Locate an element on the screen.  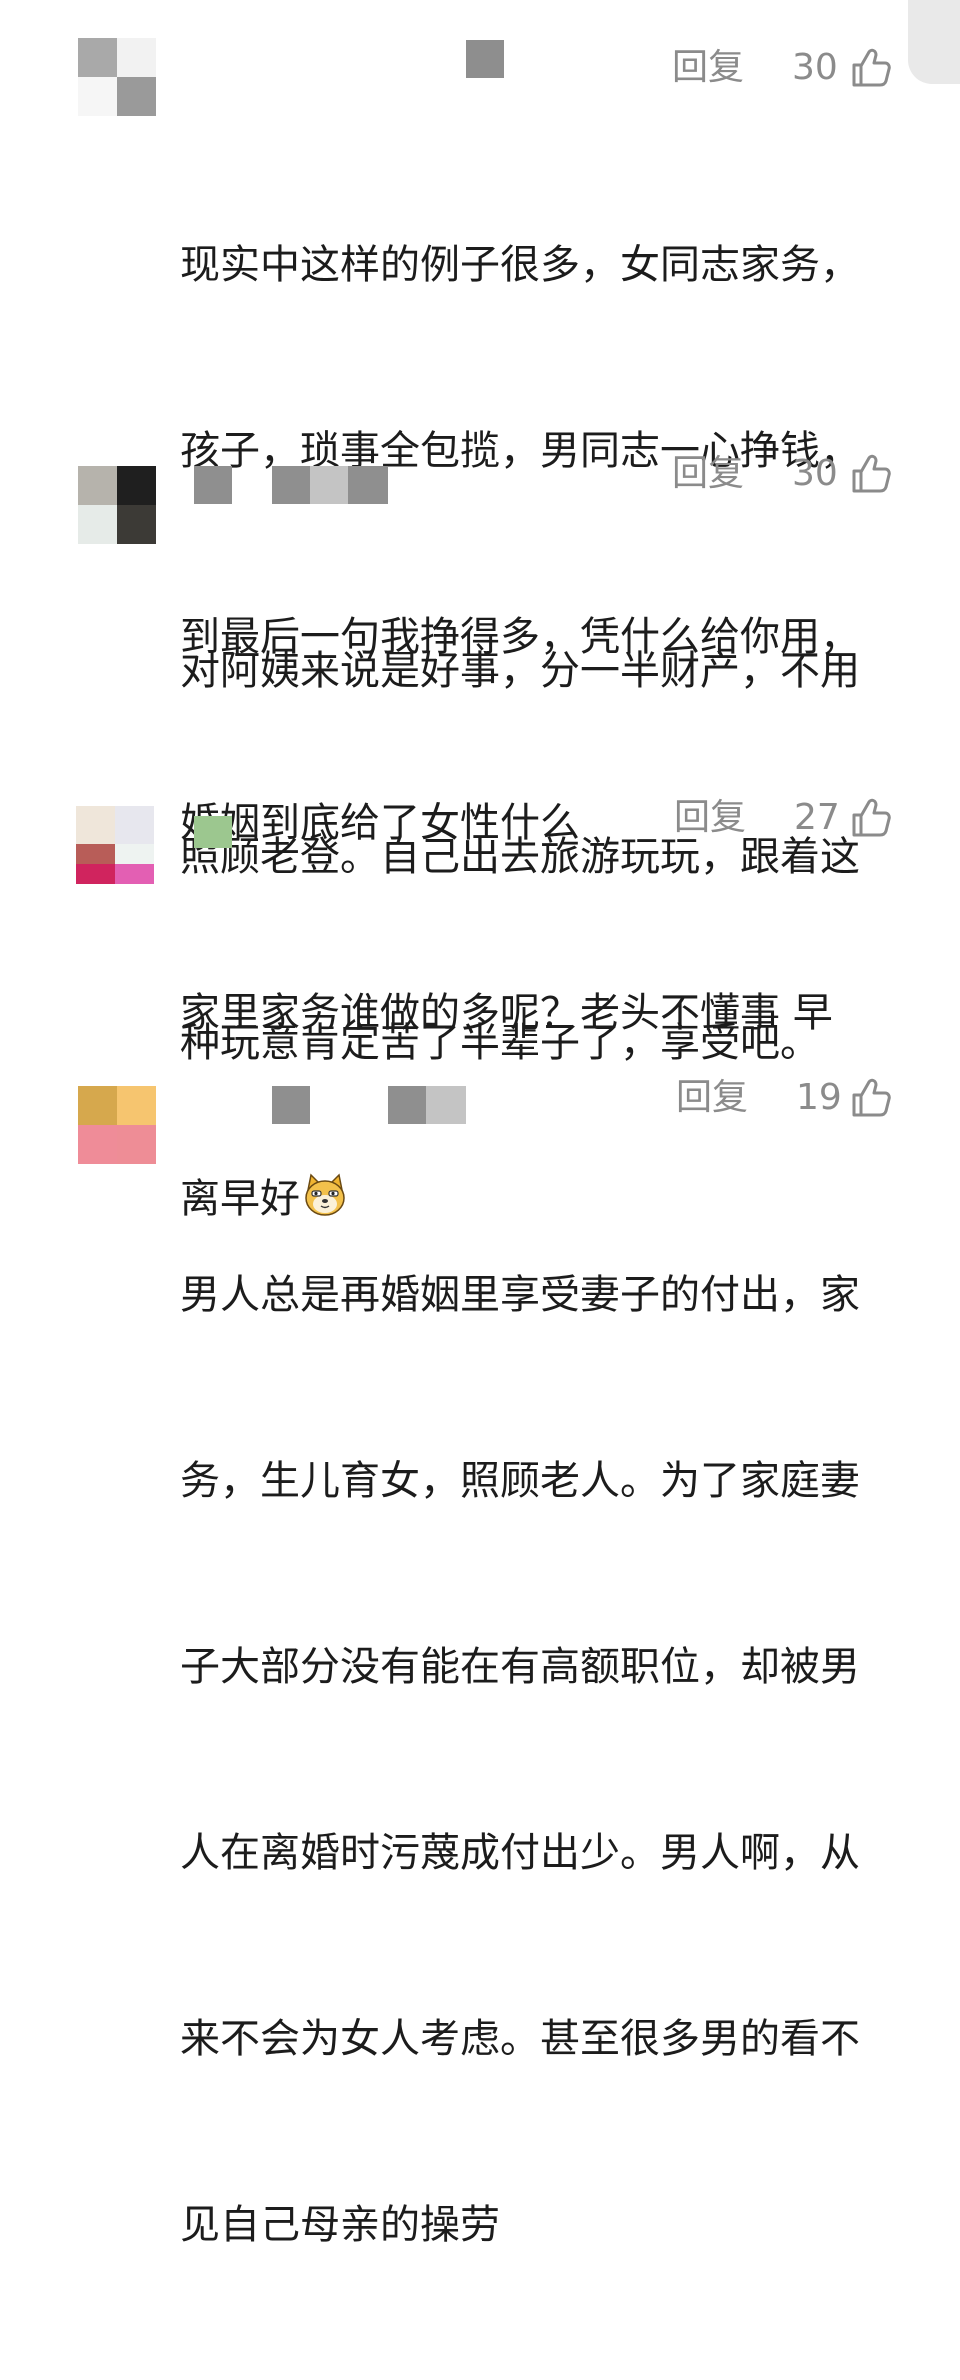
comment-line: 男人总是再婚姻里享受妻子的付出，家 is located at coordinates (520, 1295).